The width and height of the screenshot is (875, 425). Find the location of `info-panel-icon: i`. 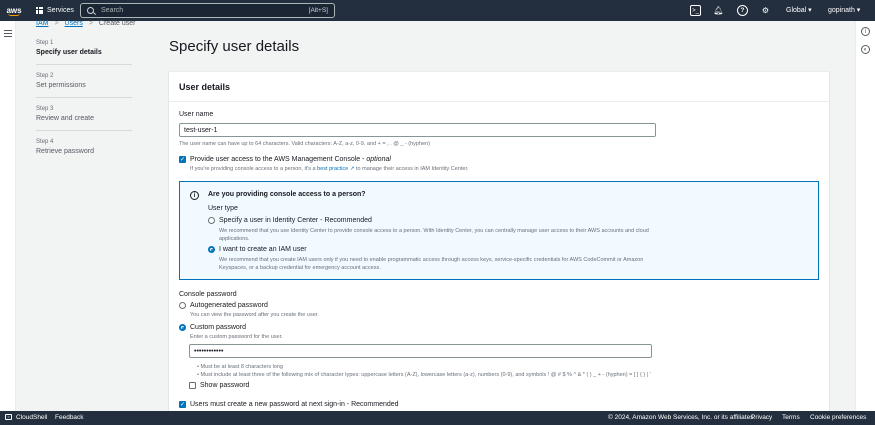

info-panel-icon: i is located at coordinates (865, 31).